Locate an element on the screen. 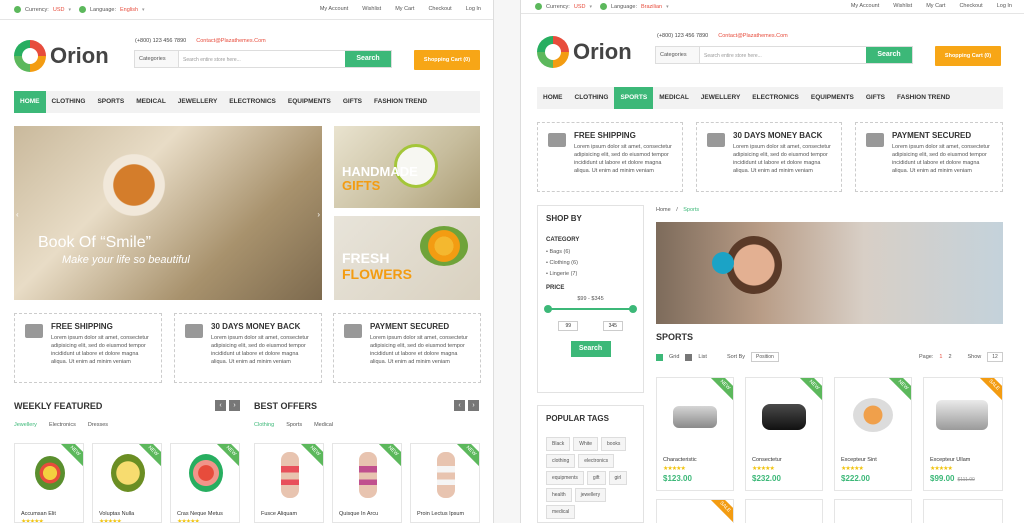 The height and width of the screenshot is (523, 1024). product-card: NEW Consectetur ★★★★★ $232.00 is located at coordinates (784, 434).